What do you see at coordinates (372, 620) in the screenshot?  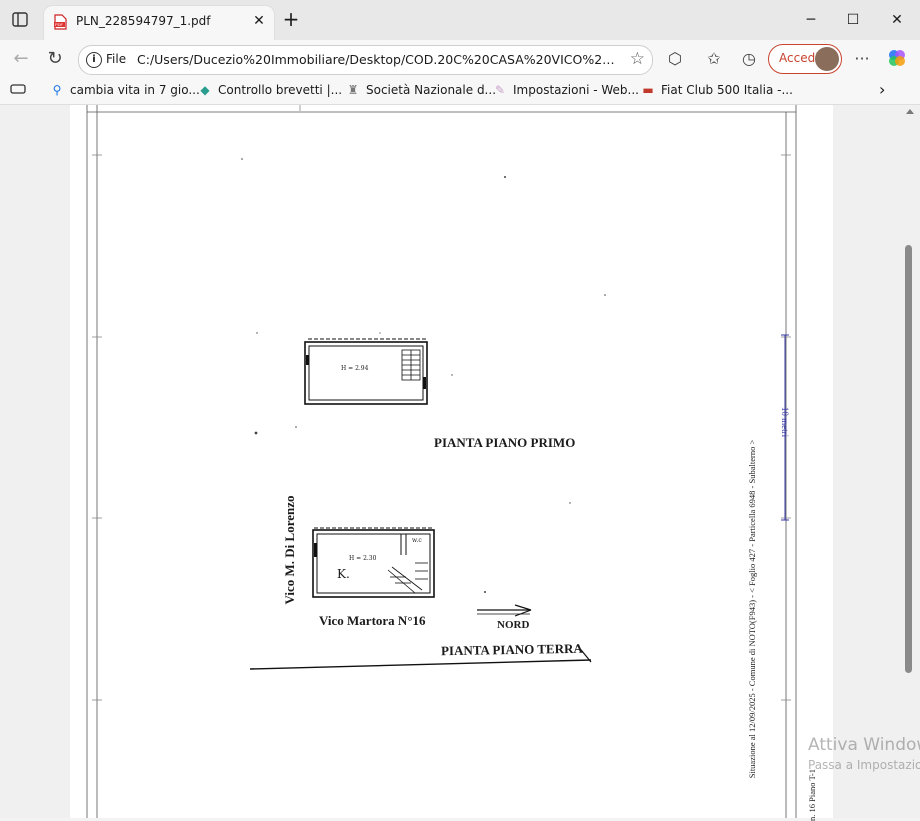 I see `vico-martora-label: Vico Martora N°16` at bounding box center [372, 620].